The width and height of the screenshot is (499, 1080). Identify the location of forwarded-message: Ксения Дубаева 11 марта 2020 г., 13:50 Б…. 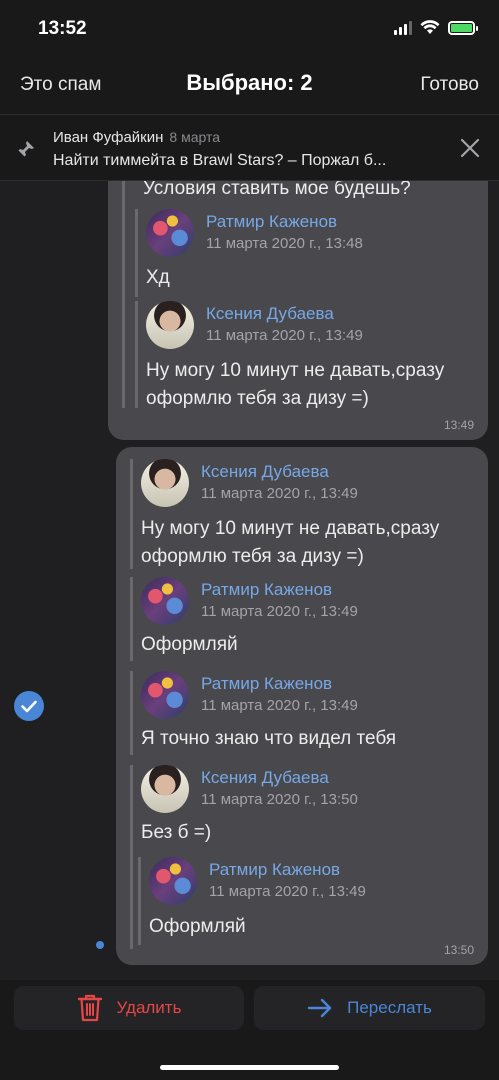
(305, 857).